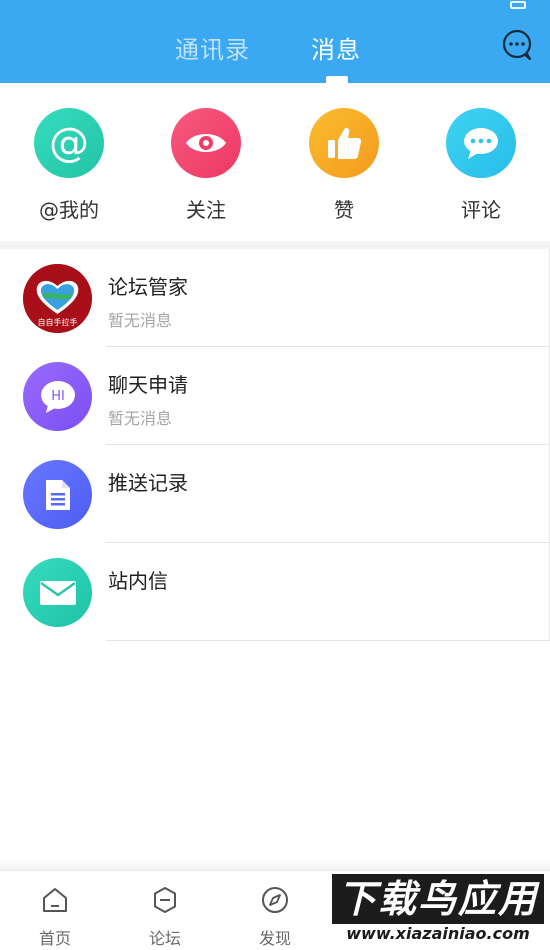 Image resolution: width=550 pixels, height=950 pixels. Describe the element at coordinates (212, 47) in the screenshot. I see `tab-contacts: 通讯录` at that location.